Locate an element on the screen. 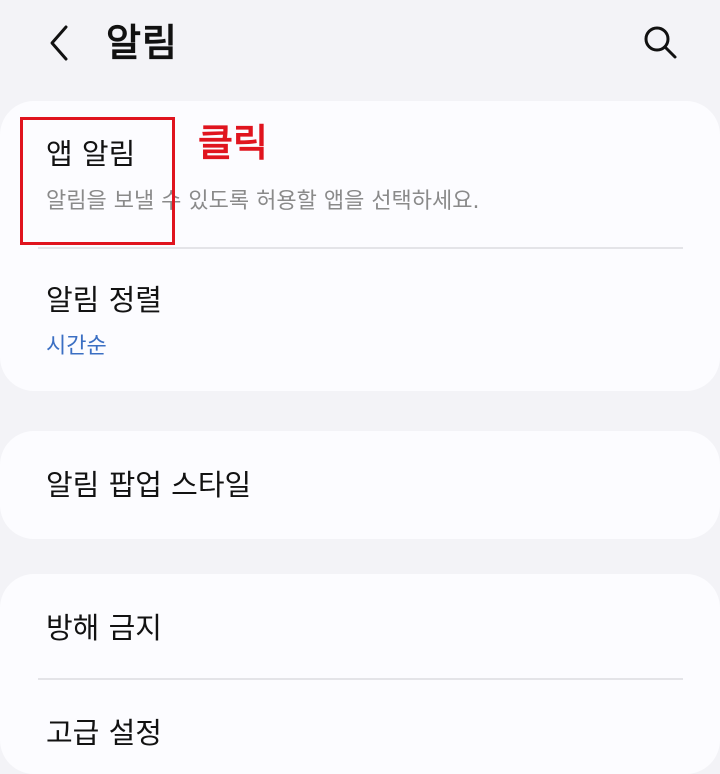 Image resolution: width=720 pixels, height=774 pixels. chevron-left-icon is located at coordinates (59, 43).